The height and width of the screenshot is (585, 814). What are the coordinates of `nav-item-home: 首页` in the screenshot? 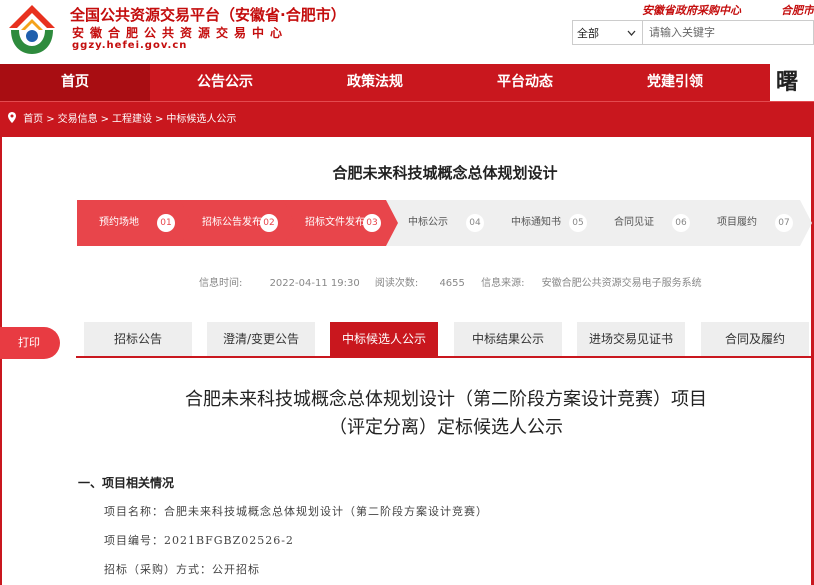 It's located at (75, 82).